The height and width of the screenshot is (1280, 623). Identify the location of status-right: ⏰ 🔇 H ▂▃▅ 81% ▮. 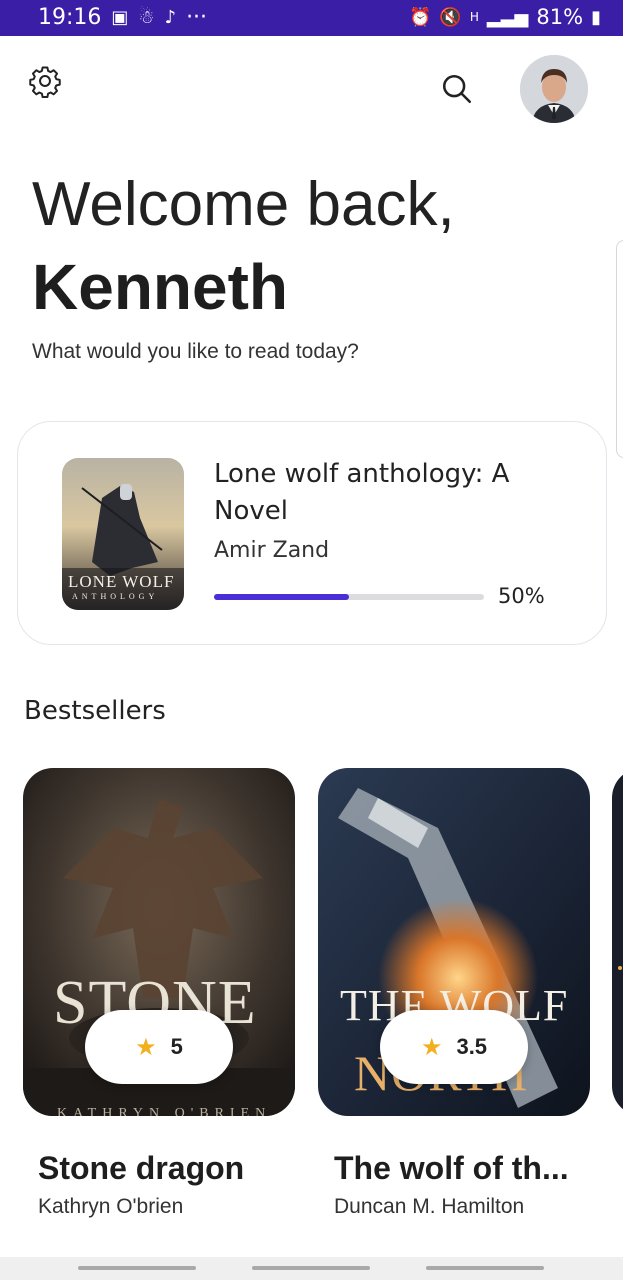
(505, 17).